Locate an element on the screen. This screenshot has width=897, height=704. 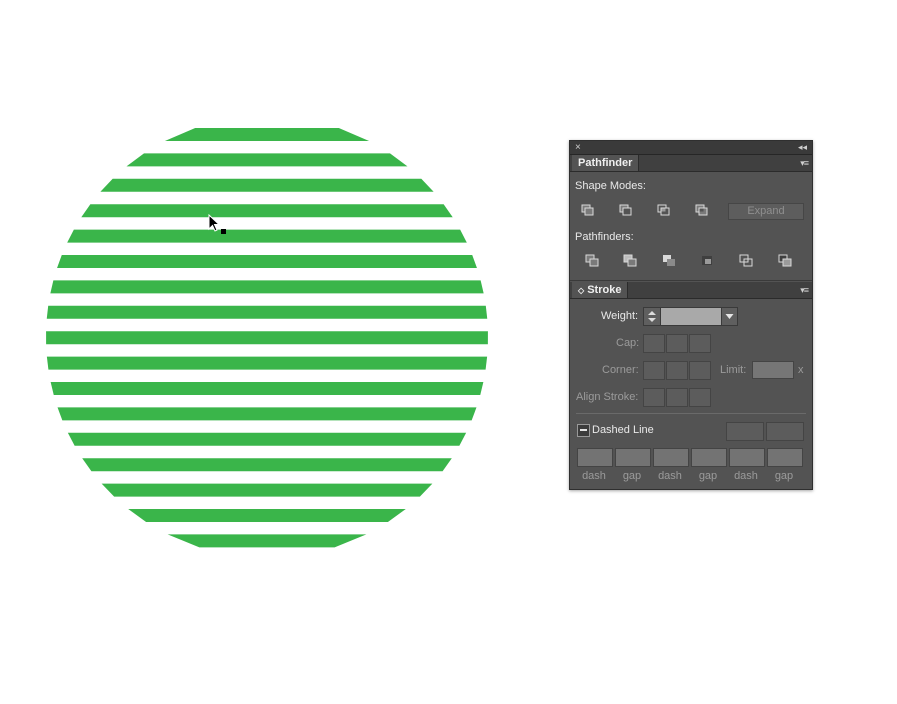
dash-3-input is located at coordinates (747, 457).